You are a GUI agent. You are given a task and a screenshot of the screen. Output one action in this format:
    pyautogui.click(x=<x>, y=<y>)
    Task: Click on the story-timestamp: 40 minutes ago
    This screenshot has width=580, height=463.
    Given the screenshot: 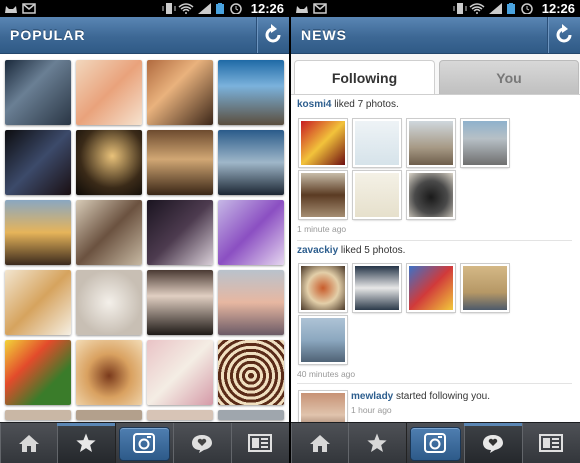 What is the action you would take?
    pyautogui.click(x=326, y=374)
    